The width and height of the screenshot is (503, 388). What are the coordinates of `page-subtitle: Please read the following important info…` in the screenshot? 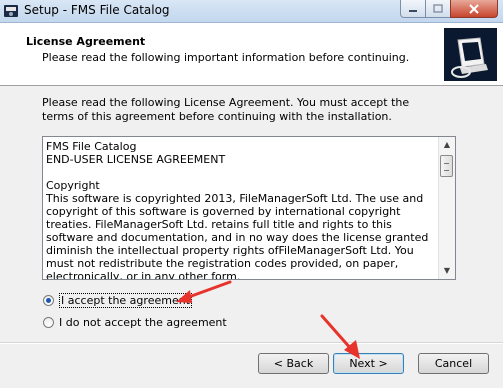 It's located at (226, 57).